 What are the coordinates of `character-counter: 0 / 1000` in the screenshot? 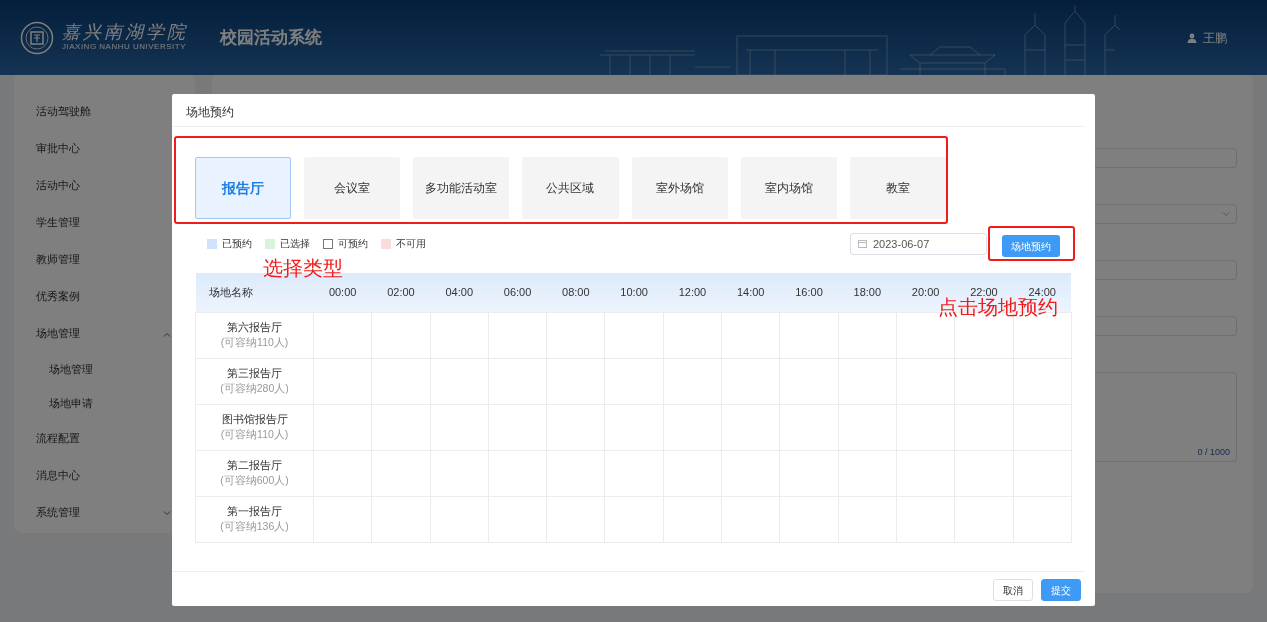 It's located at (1213, 452).